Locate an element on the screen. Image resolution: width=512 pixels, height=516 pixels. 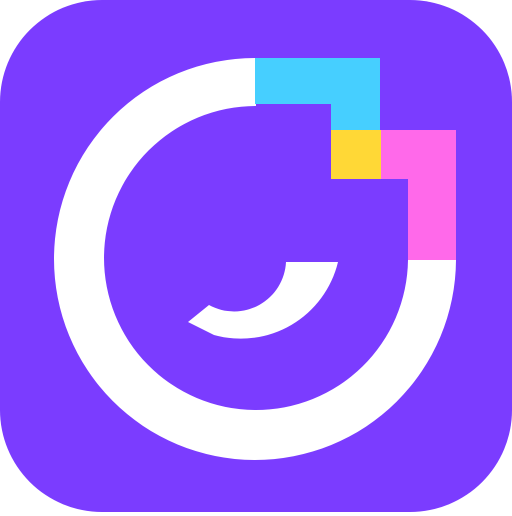
cyan-block-lower is located at coordinates (355, 94).